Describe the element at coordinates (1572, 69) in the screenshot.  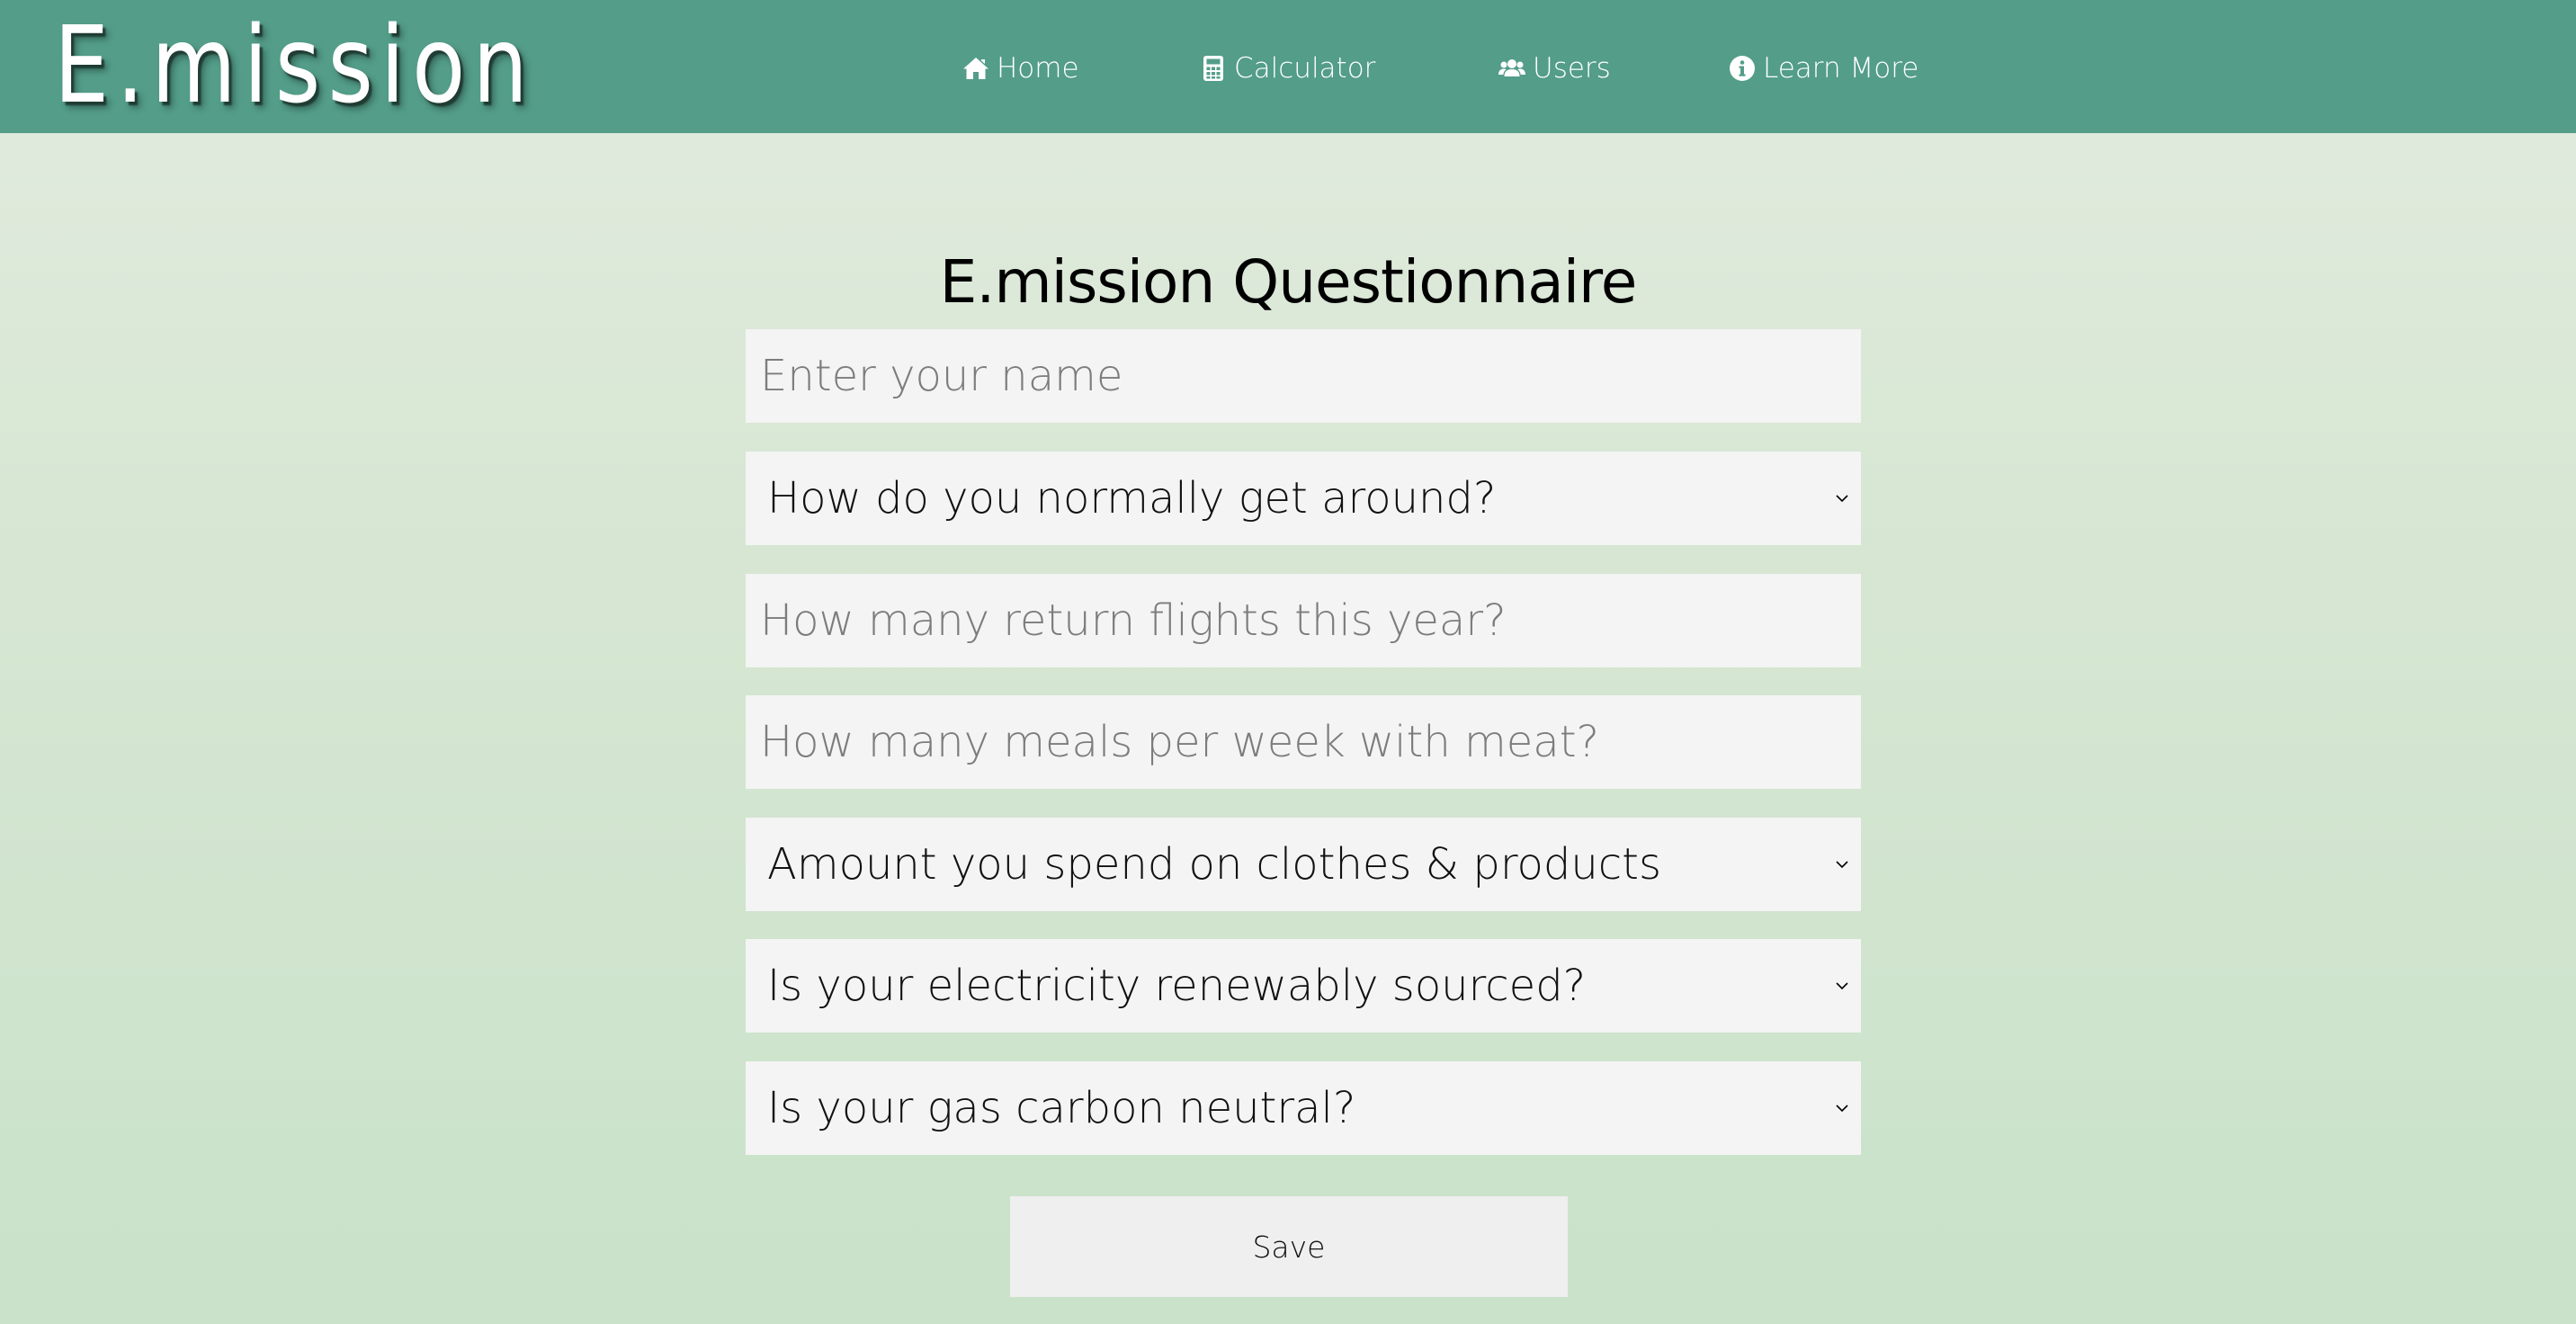
I see `nav-users-label: Users` at that location.